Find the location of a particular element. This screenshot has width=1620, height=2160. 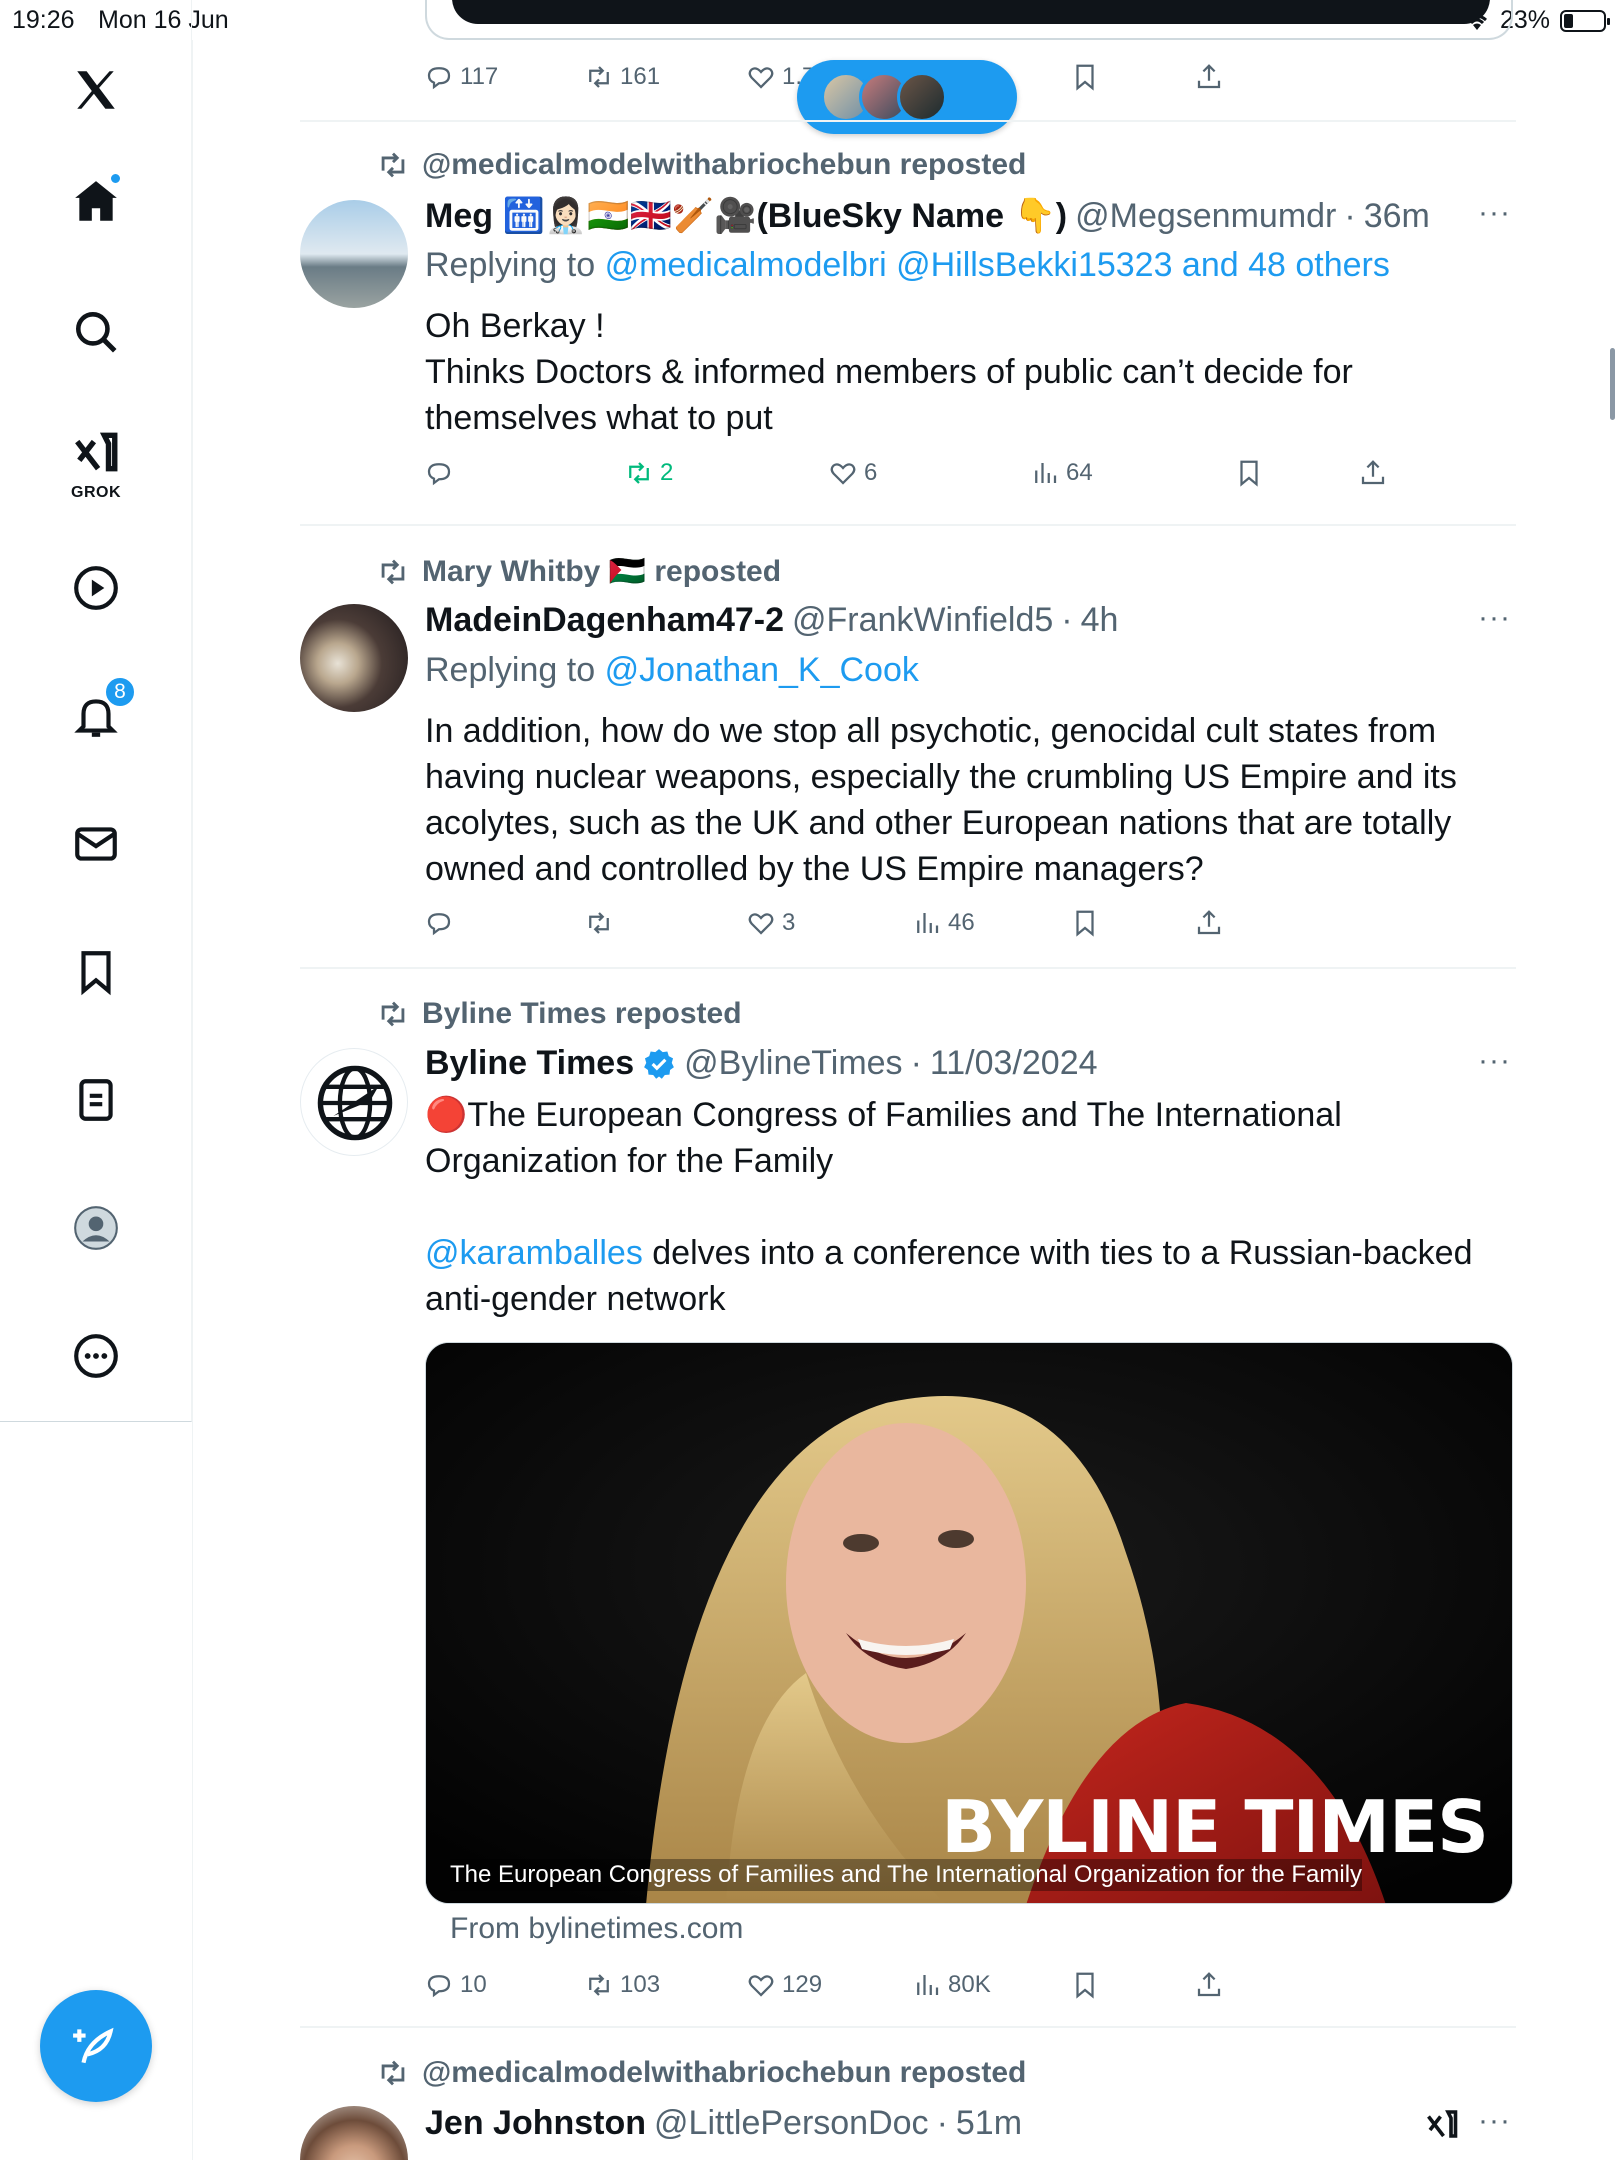

mention-link: @karamballes is located at coordinates (534, 1253).